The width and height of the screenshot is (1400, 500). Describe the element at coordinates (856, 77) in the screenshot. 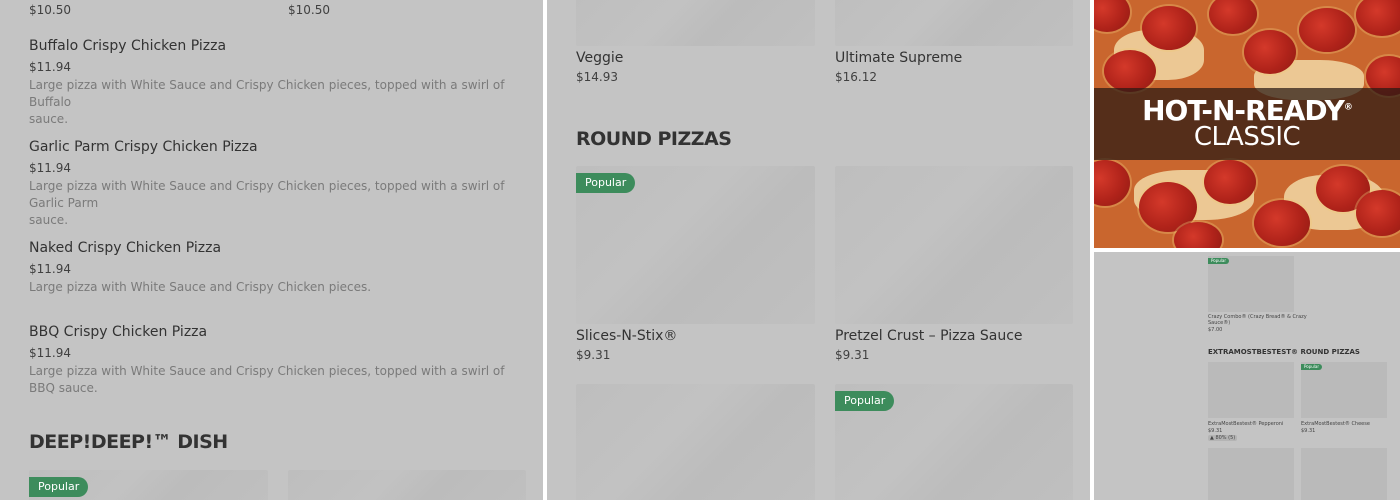

I see `item-price: $16.12` at that location.